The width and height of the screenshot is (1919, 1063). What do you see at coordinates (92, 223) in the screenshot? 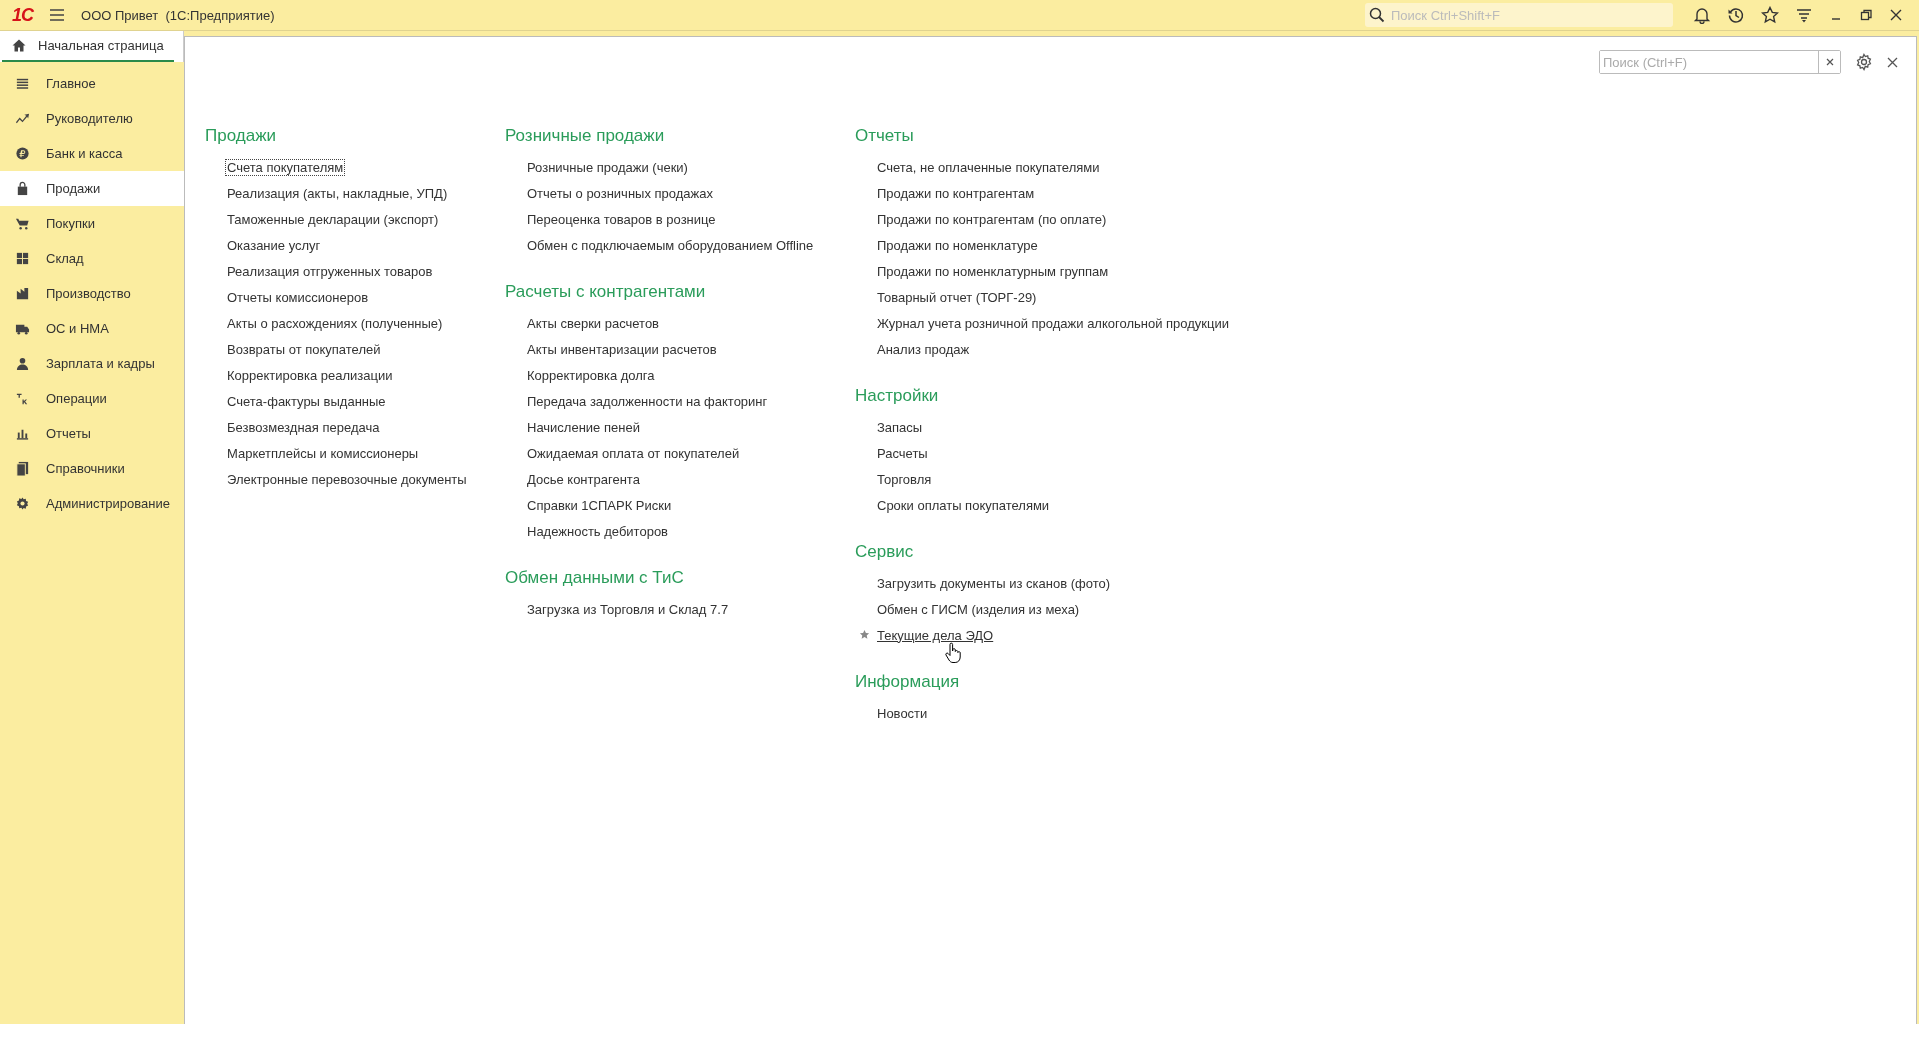
I see `sidebar-item: Покупки` at bounding box center [92, 223].